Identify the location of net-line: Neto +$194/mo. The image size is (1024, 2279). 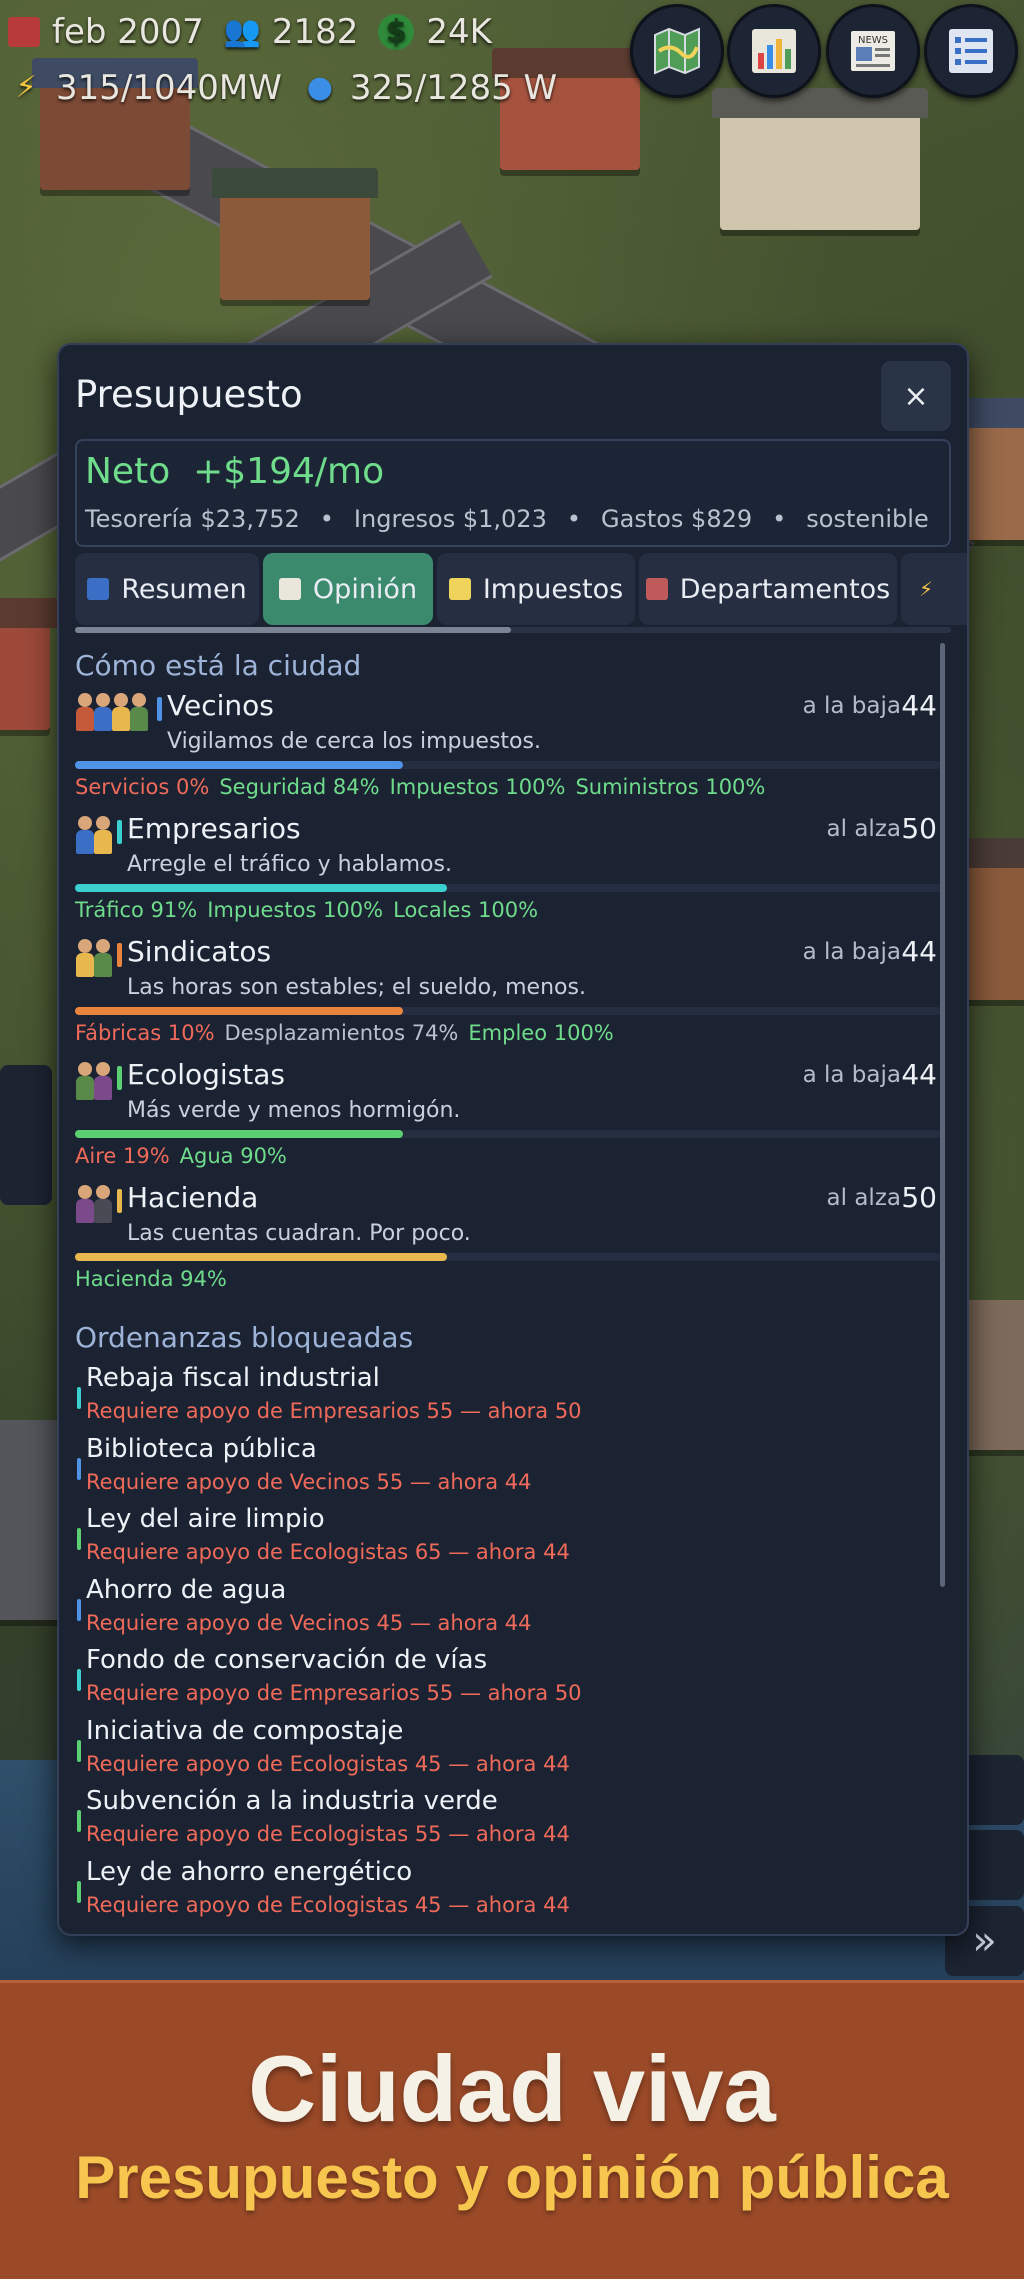
(234, 471).